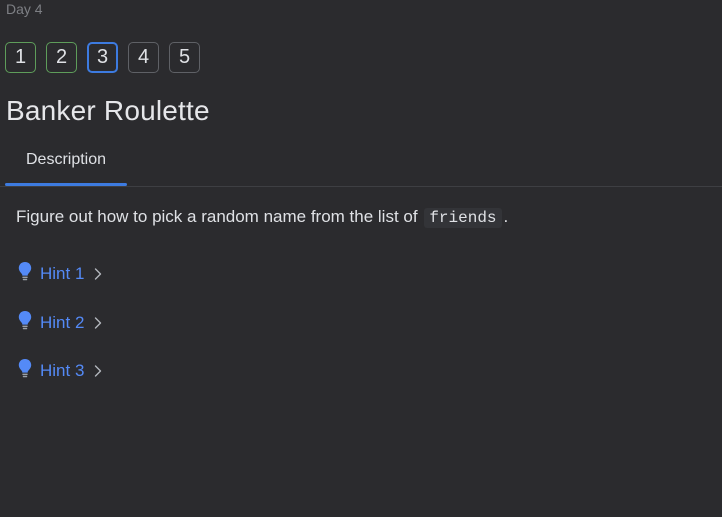 This screenshot has height=517, width=722. What do you see at coordinates (108, 110) in the screenshot?
I see `page-title: Banker Roulette` at bounding box center [108, 110].